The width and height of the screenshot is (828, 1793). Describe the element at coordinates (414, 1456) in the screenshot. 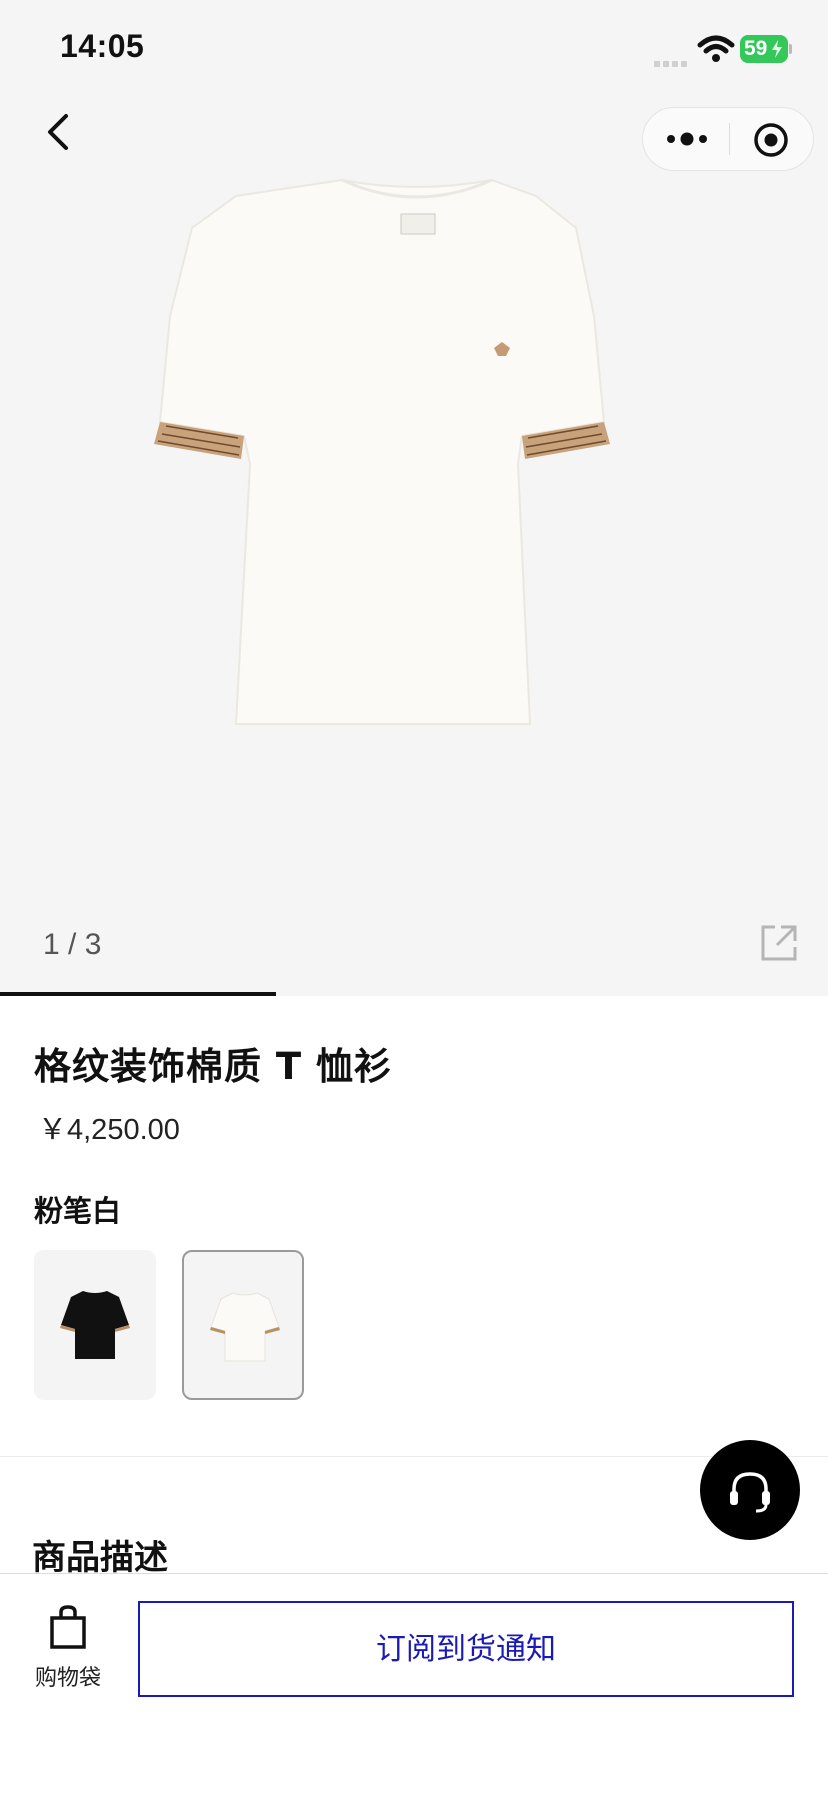

I see `section-divider` at that location.